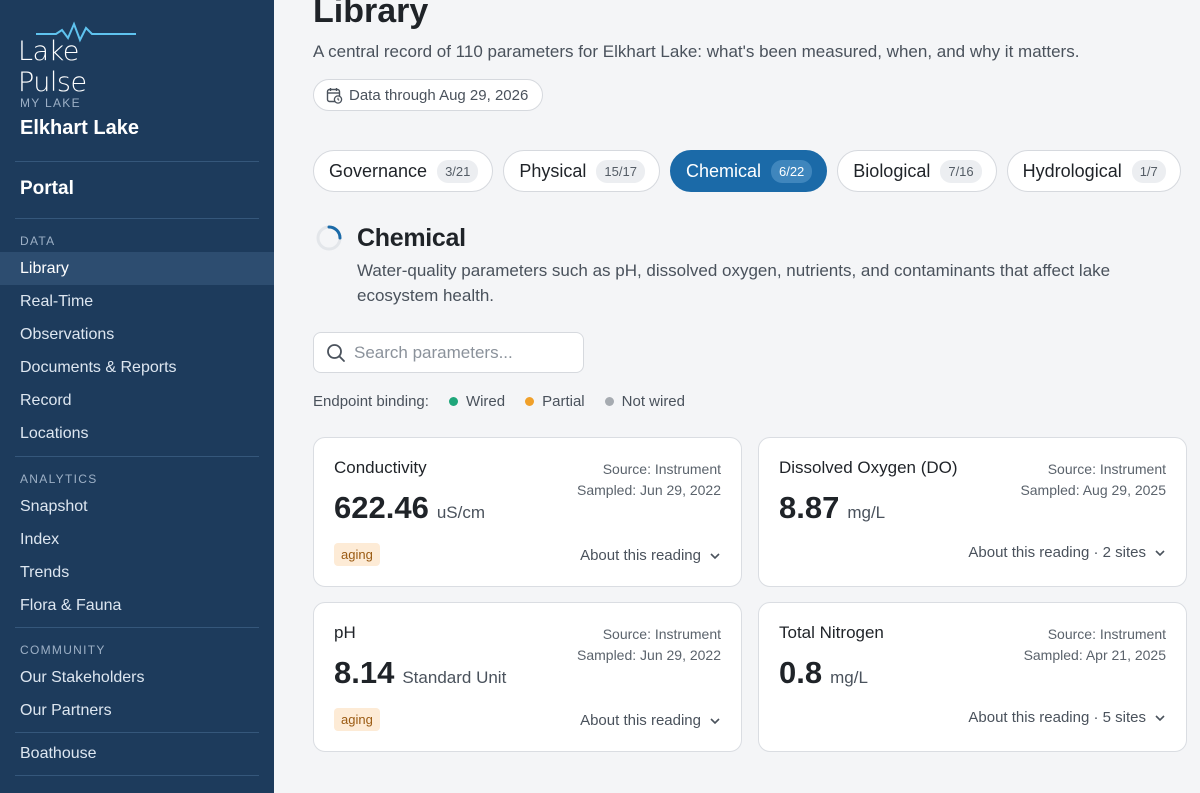  Describe the element at coordinates (83, 59) in the screenshot. I see `lake-pulse-logo: Lake Pulse` at that location.